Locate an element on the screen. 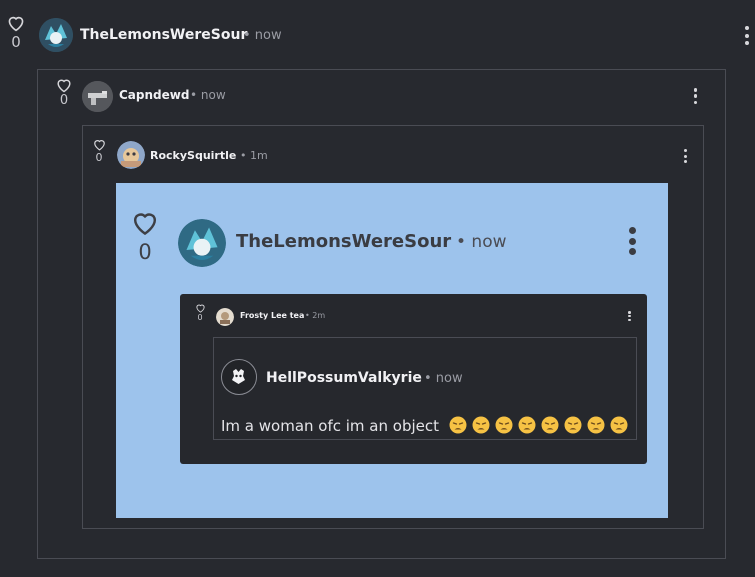  comment-time: • 2m is located at coordinates (315, 315).